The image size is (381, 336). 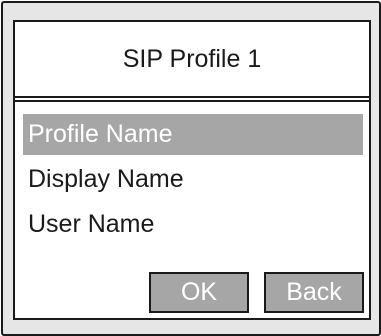 What do you see at coordinates (199, 292) in the screenshot?
I see `ok-button: OK` at bounding box center [199, 292].